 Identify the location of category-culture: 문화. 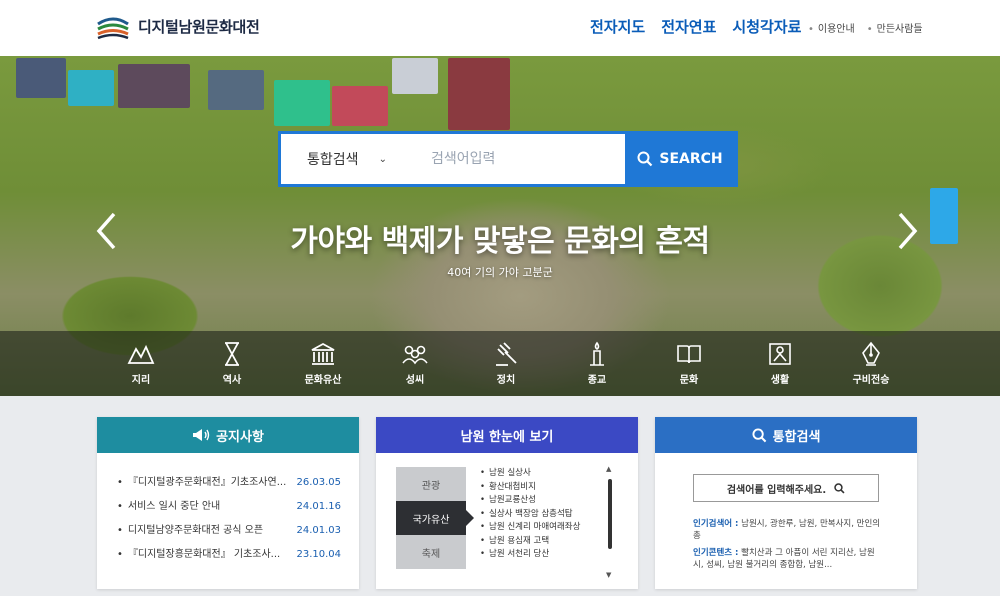
(689, 363).